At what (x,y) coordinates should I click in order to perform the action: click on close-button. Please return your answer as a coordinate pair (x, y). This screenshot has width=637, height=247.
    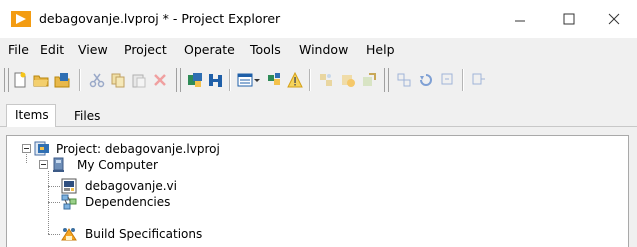
    Looking at the image, I should click on (614, 19).